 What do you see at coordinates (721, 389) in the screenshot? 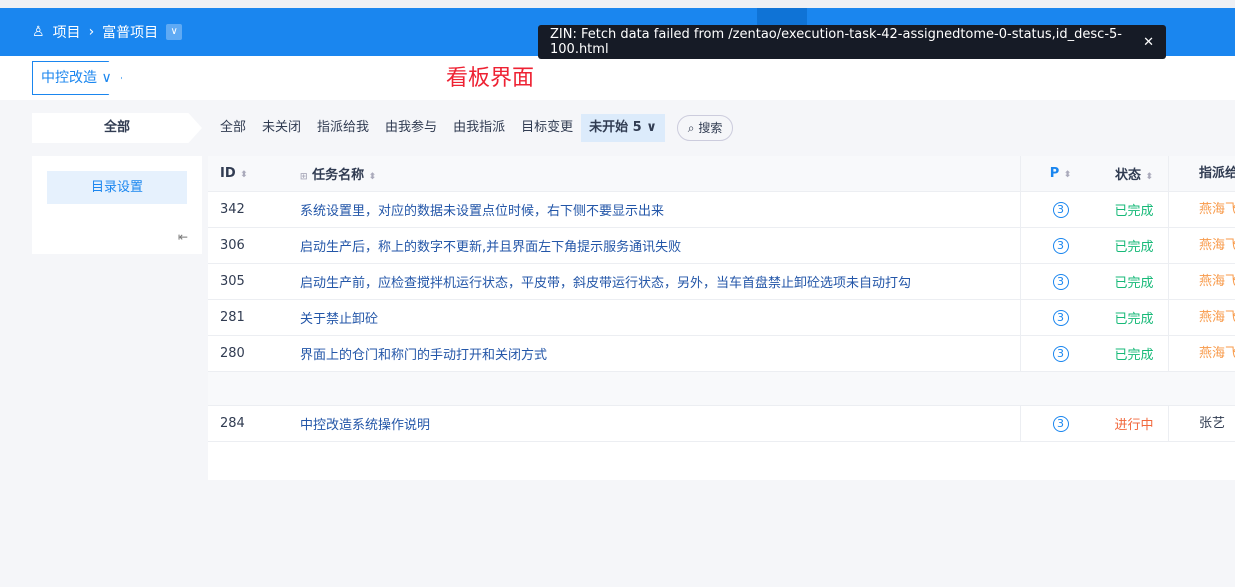
I see `section-gap` at bounding box center [721, 389].